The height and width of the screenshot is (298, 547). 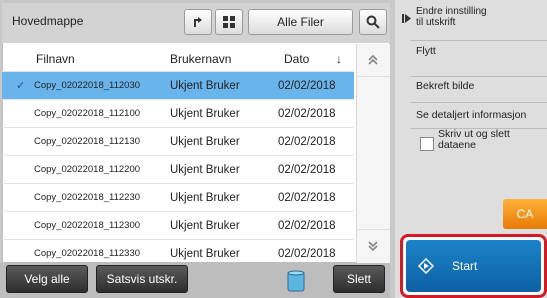 I want to click on start-button: Start, so click(x=473, y=266).